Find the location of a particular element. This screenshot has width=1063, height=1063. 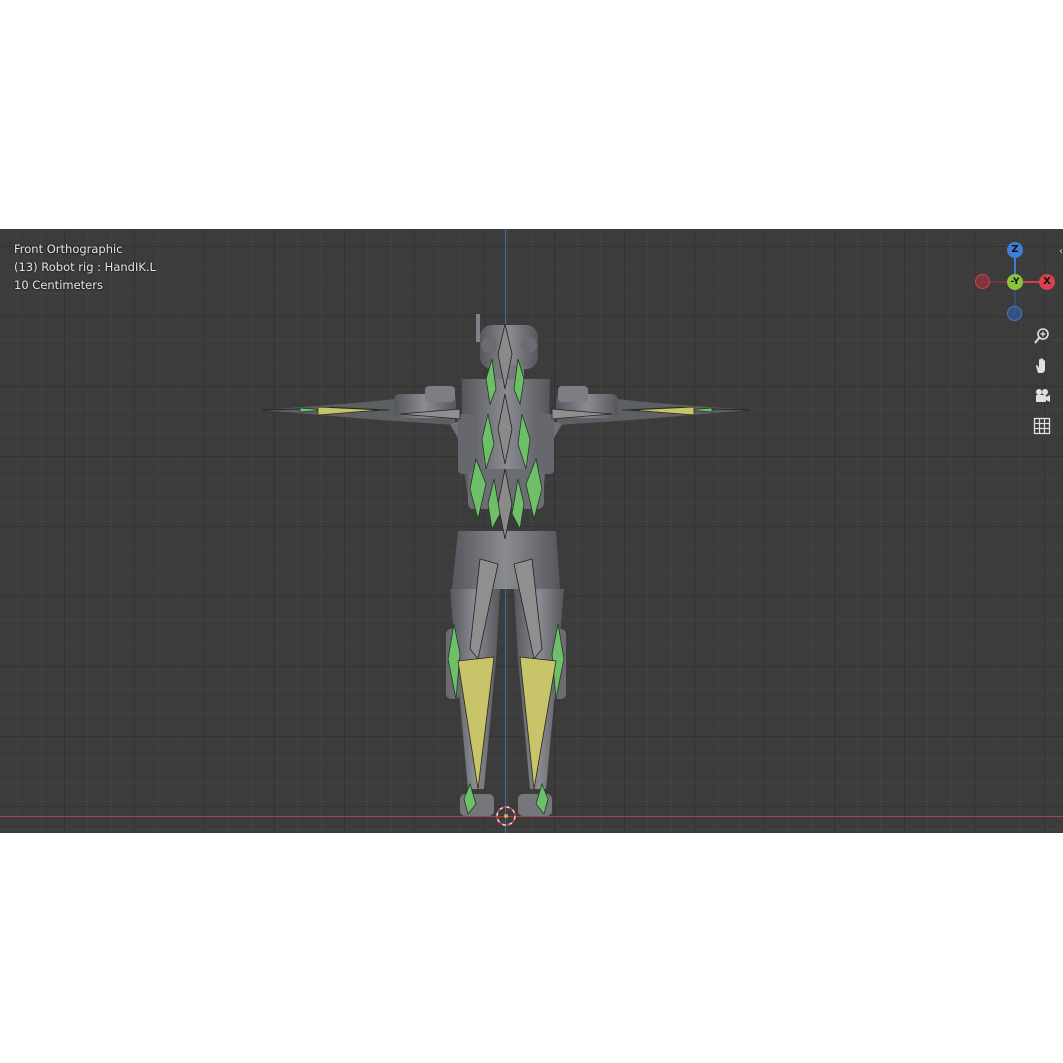

3d-cursor is located at coordinates (506, 816).